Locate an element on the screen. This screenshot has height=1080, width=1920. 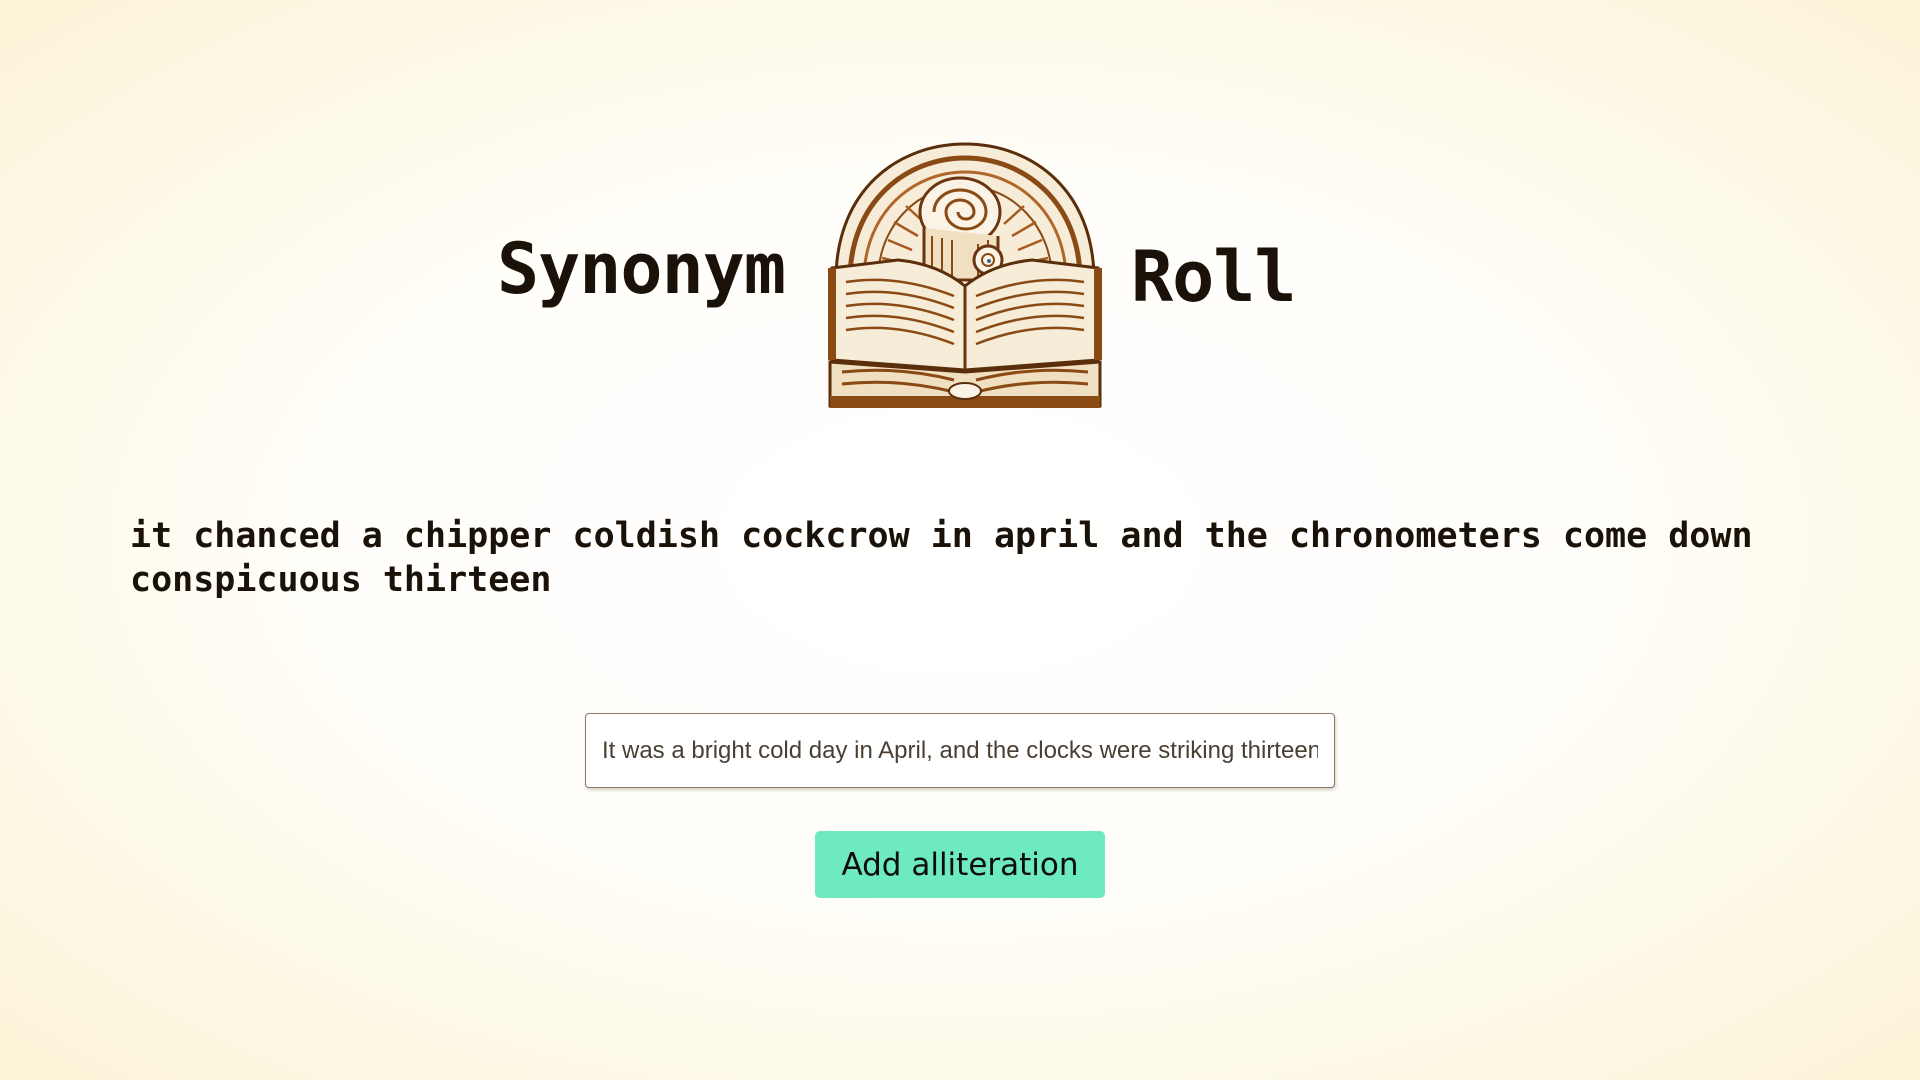
title-right: Roll is located at coordinates (1214, 277).